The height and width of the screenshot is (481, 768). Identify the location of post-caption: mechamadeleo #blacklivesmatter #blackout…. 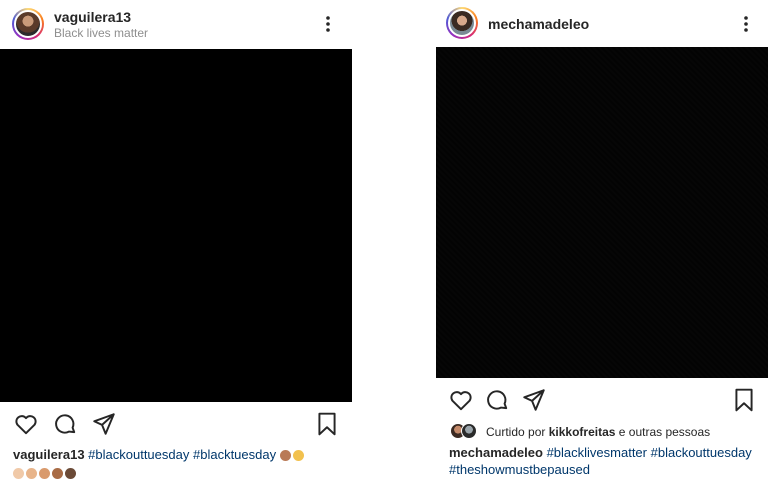
(600, 453).